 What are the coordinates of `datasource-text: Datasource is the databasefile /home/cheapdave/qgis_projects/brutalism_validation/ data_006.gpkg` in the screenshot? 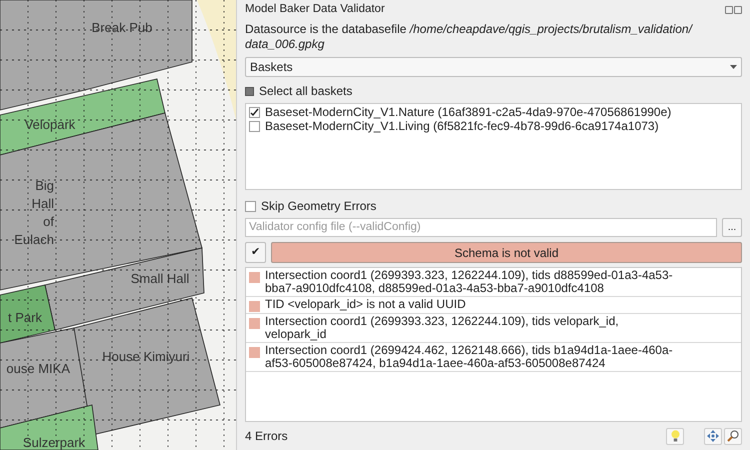 It's located at (469, 37).